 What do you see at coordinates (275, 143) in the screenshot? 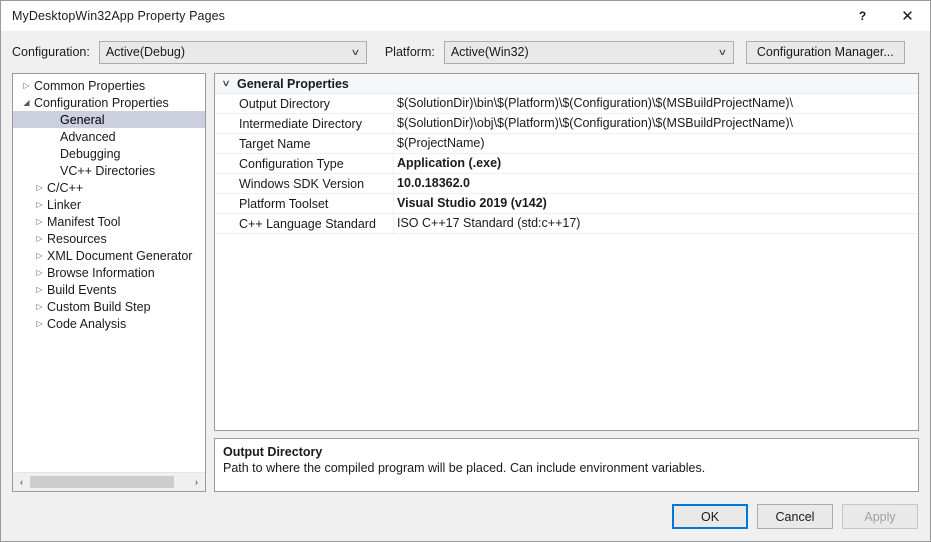
I see `property-name: Target Name` at bounding box center [275, 143].